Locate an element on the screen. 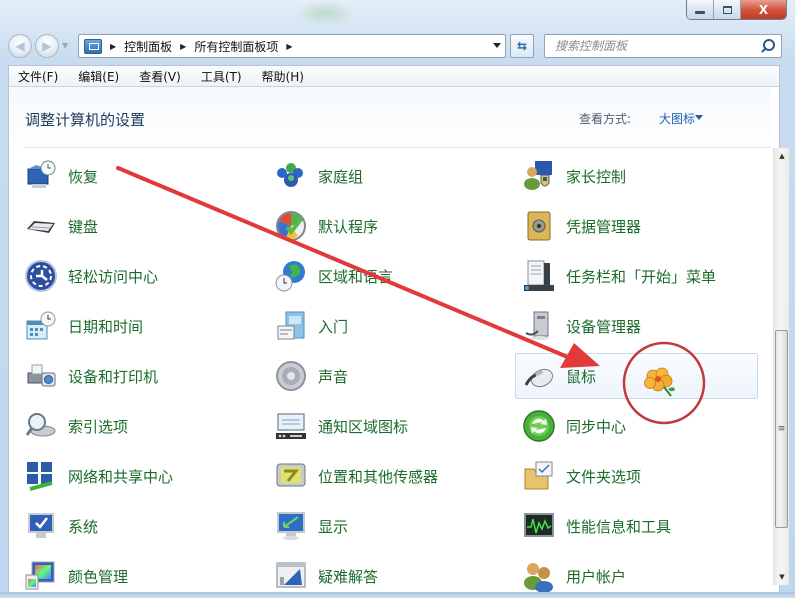 The height and width of the screenshot is (598, 795). control-panel-item: 位置和其他传感器 is located at coordinates (387, 476).